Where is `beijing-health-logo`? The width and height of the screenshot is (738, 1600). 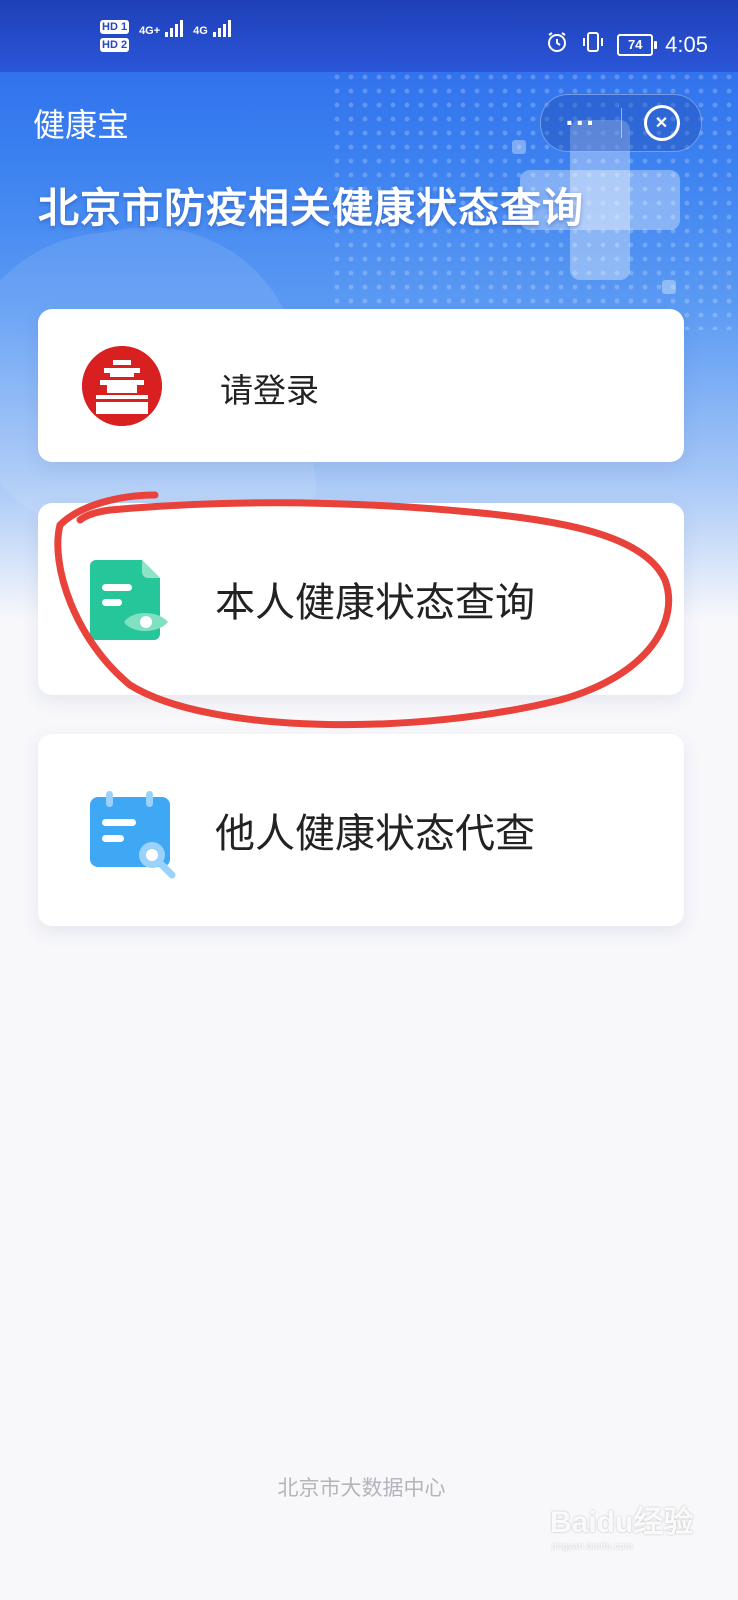 beijing-health-logo is located at coordinates (122, 386).